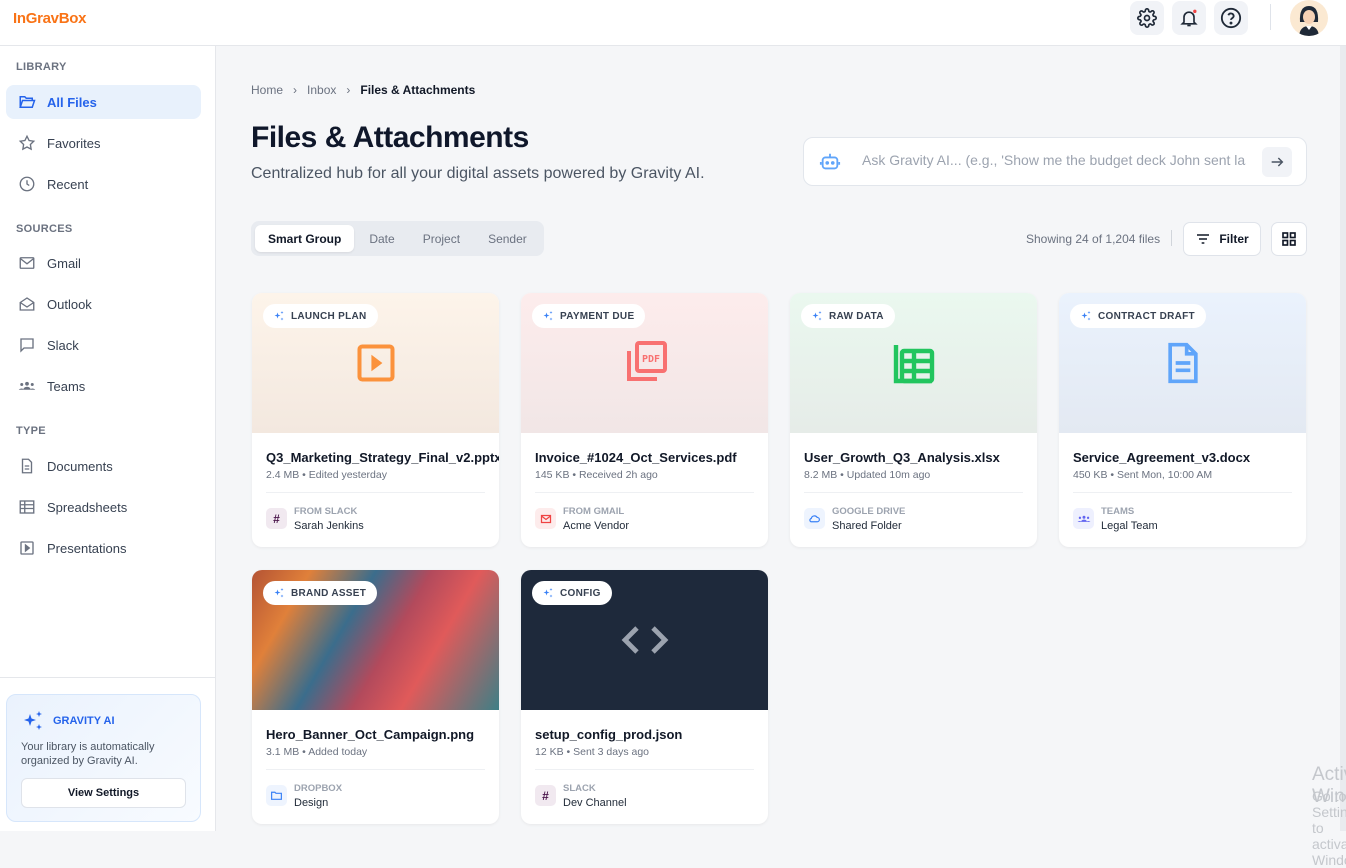 The image size is (1346, 868). Describe the element at coordinates (596, 526) in the screenshot. I see `source-value: Acme Vendor` at that location.